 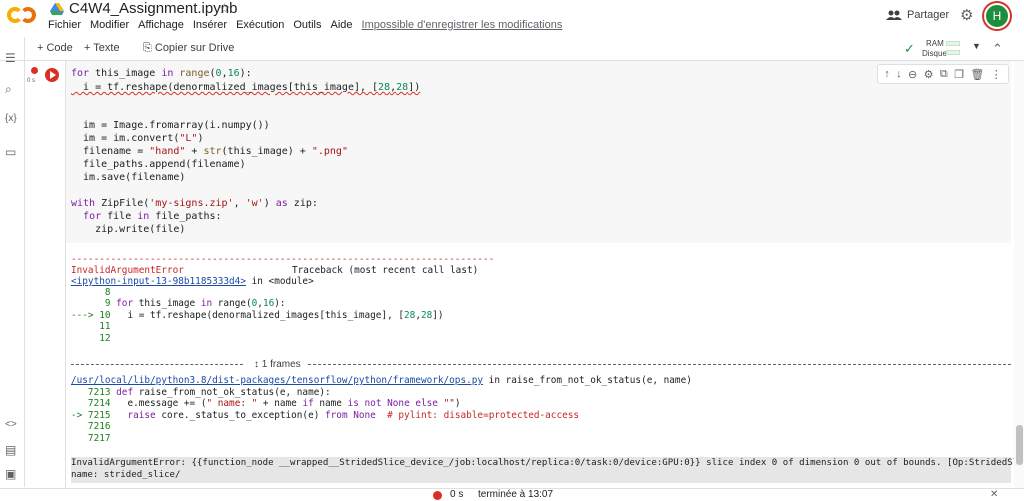 What do you see at coordinates (516, 494) in the screenshot?
I see `status-completed: terminée à 13:07` at bounding box center [516, 494].